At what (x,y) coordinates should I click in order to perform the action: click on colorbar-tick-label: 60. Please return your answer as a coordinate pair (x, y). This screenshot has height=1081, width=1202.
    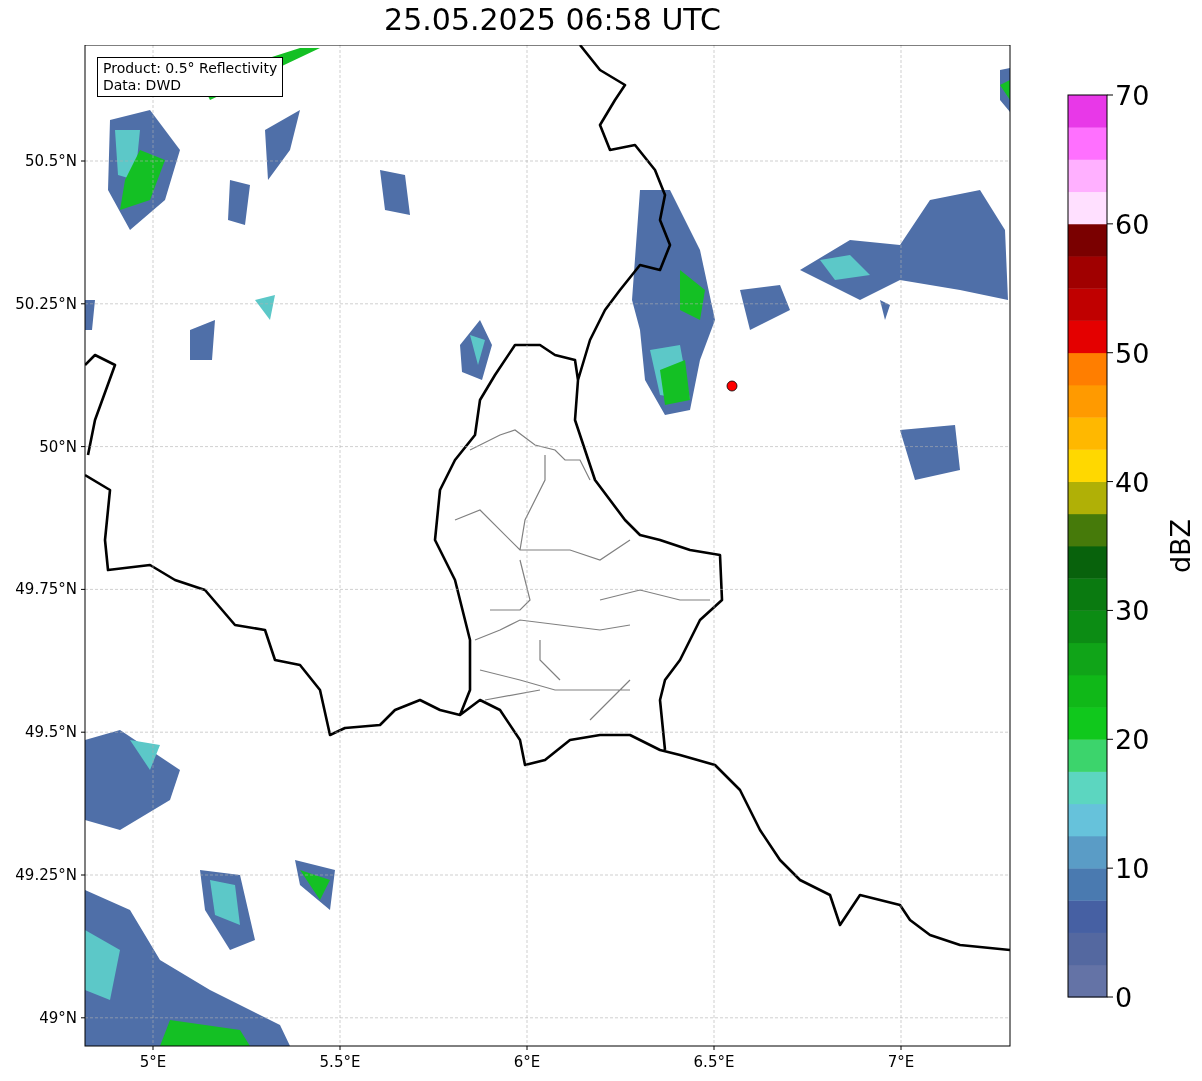
    Looking at the image, I should click on (1132, 224).